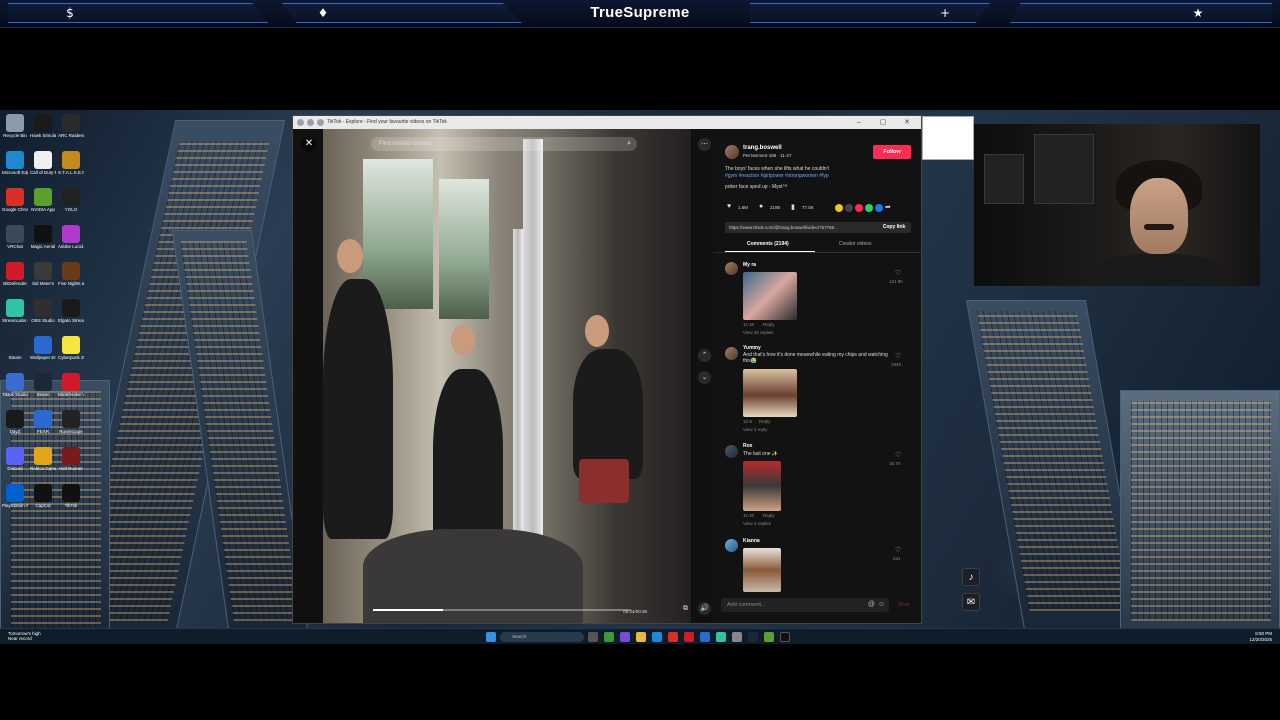 The height and width of the screenshot is (720, 1280). What do you see at coordinates (768, 244) in the screenshot?
I see `tab-comments: Comments (2194)` at bounding box center [768, 244].